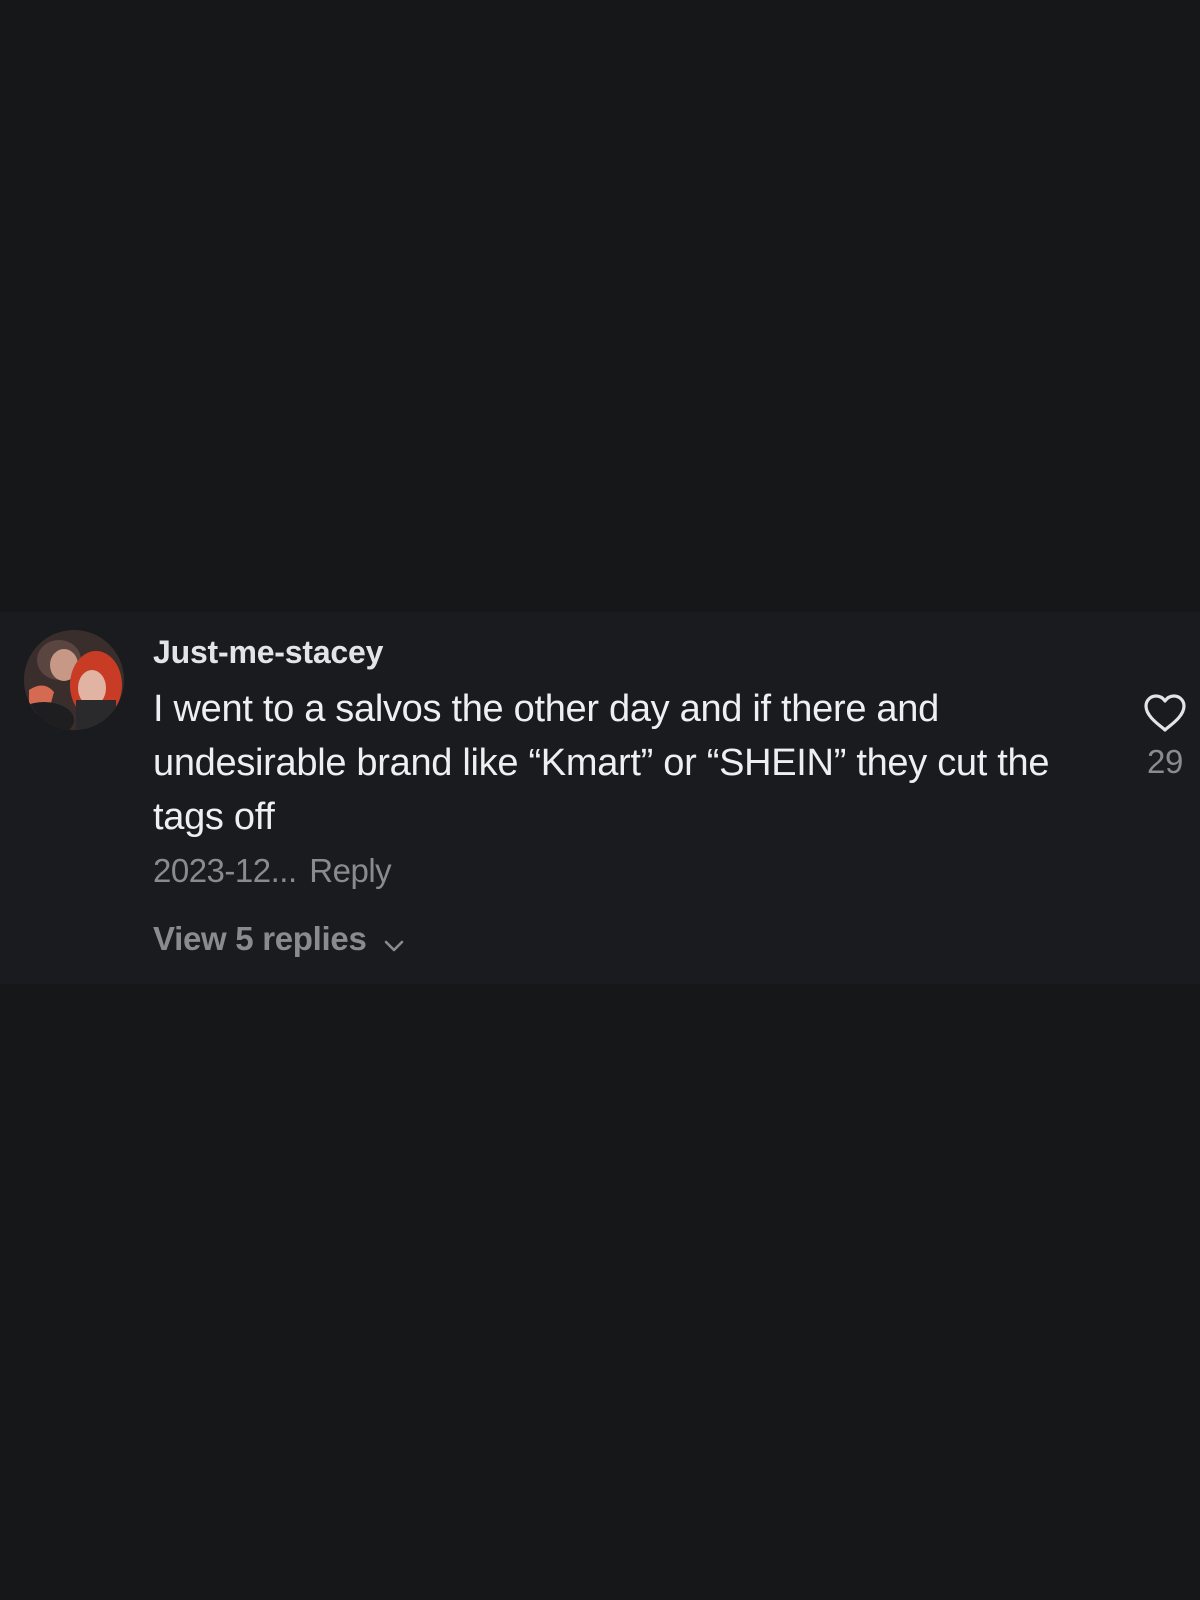  Describe the element at coordinates (394, 942) in the screenshot. I see `chevron-down-icon` at that location.